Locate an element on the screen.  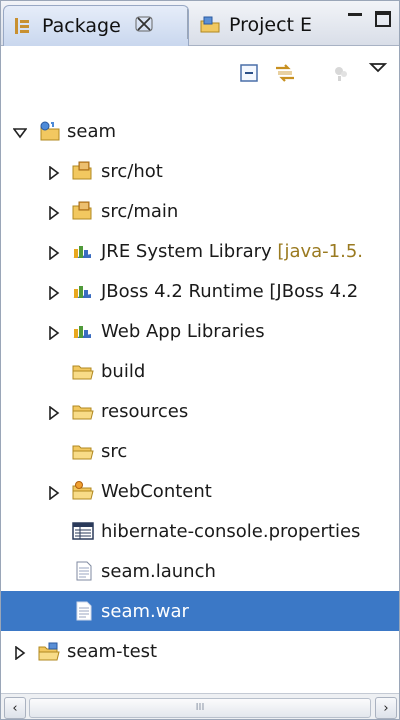
scrollbar-thumb: III is located at coordinates (200, 708).